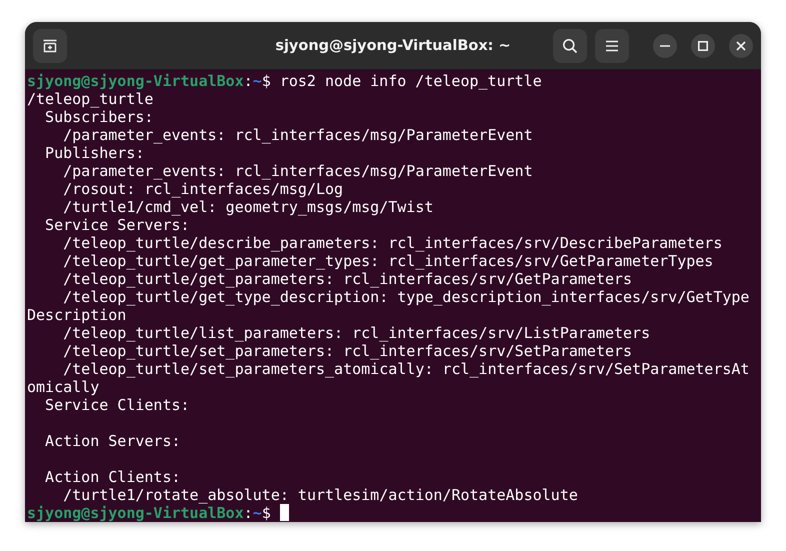 The height and width of the screenshot is (551, 786). I want to click on output-line: /teleop_turtle/get_parameters: rcl_interfaces/srv/GetParameters, so click(347, 279).